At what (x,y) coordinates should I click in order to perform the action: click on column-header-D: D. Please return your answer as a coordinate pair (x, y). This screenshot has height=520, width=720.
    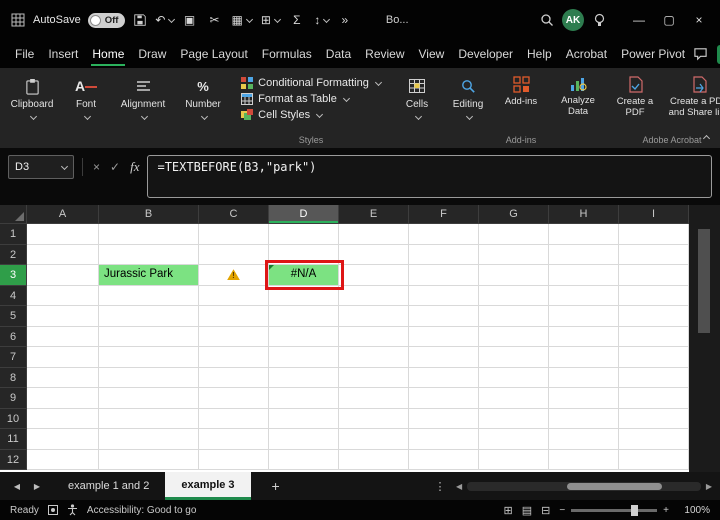
    Looking at the image, I should click on (304, 214).